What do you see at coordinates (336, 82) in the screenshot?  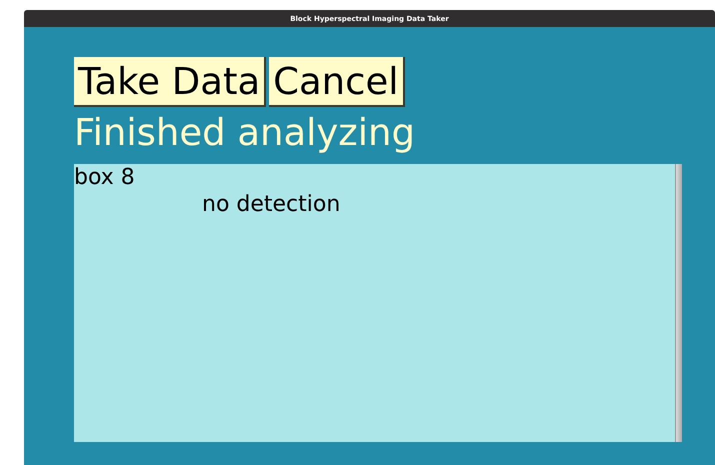 I see `cancel-button: Cancel` at bounding box center [336, 82].